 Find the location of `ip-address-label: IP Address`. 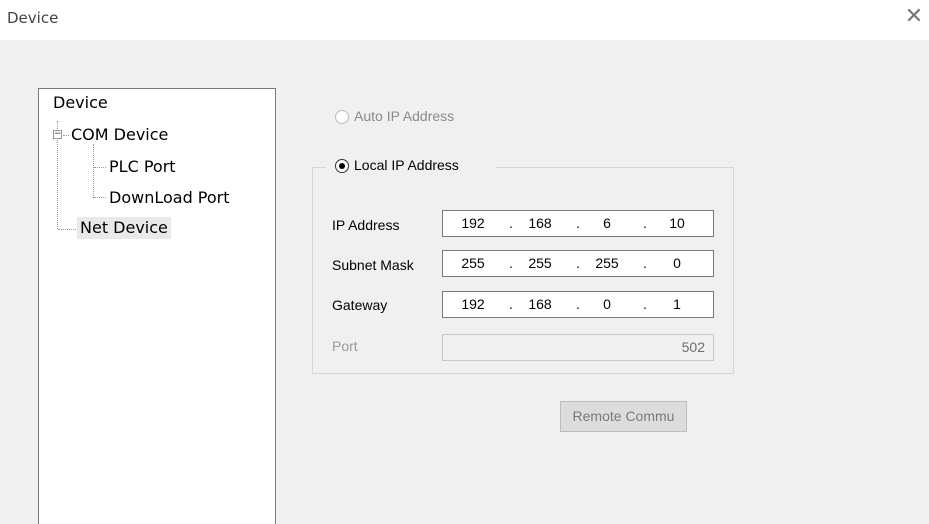

ip-address-label: IP Address is located at coordinates (366, 225).